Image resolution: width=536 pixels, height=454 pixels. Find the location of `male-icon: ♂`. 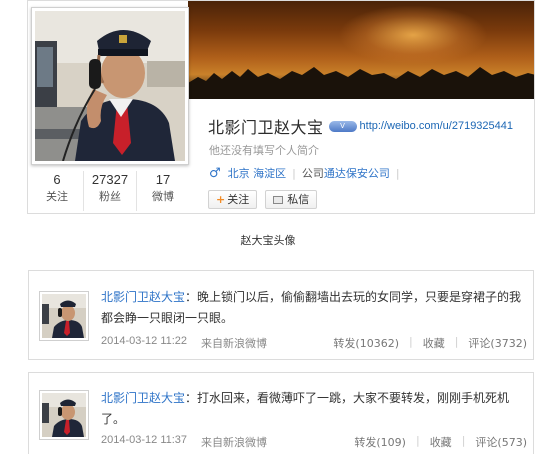

male-icon: ♂ is located at coordinates (215, 173).